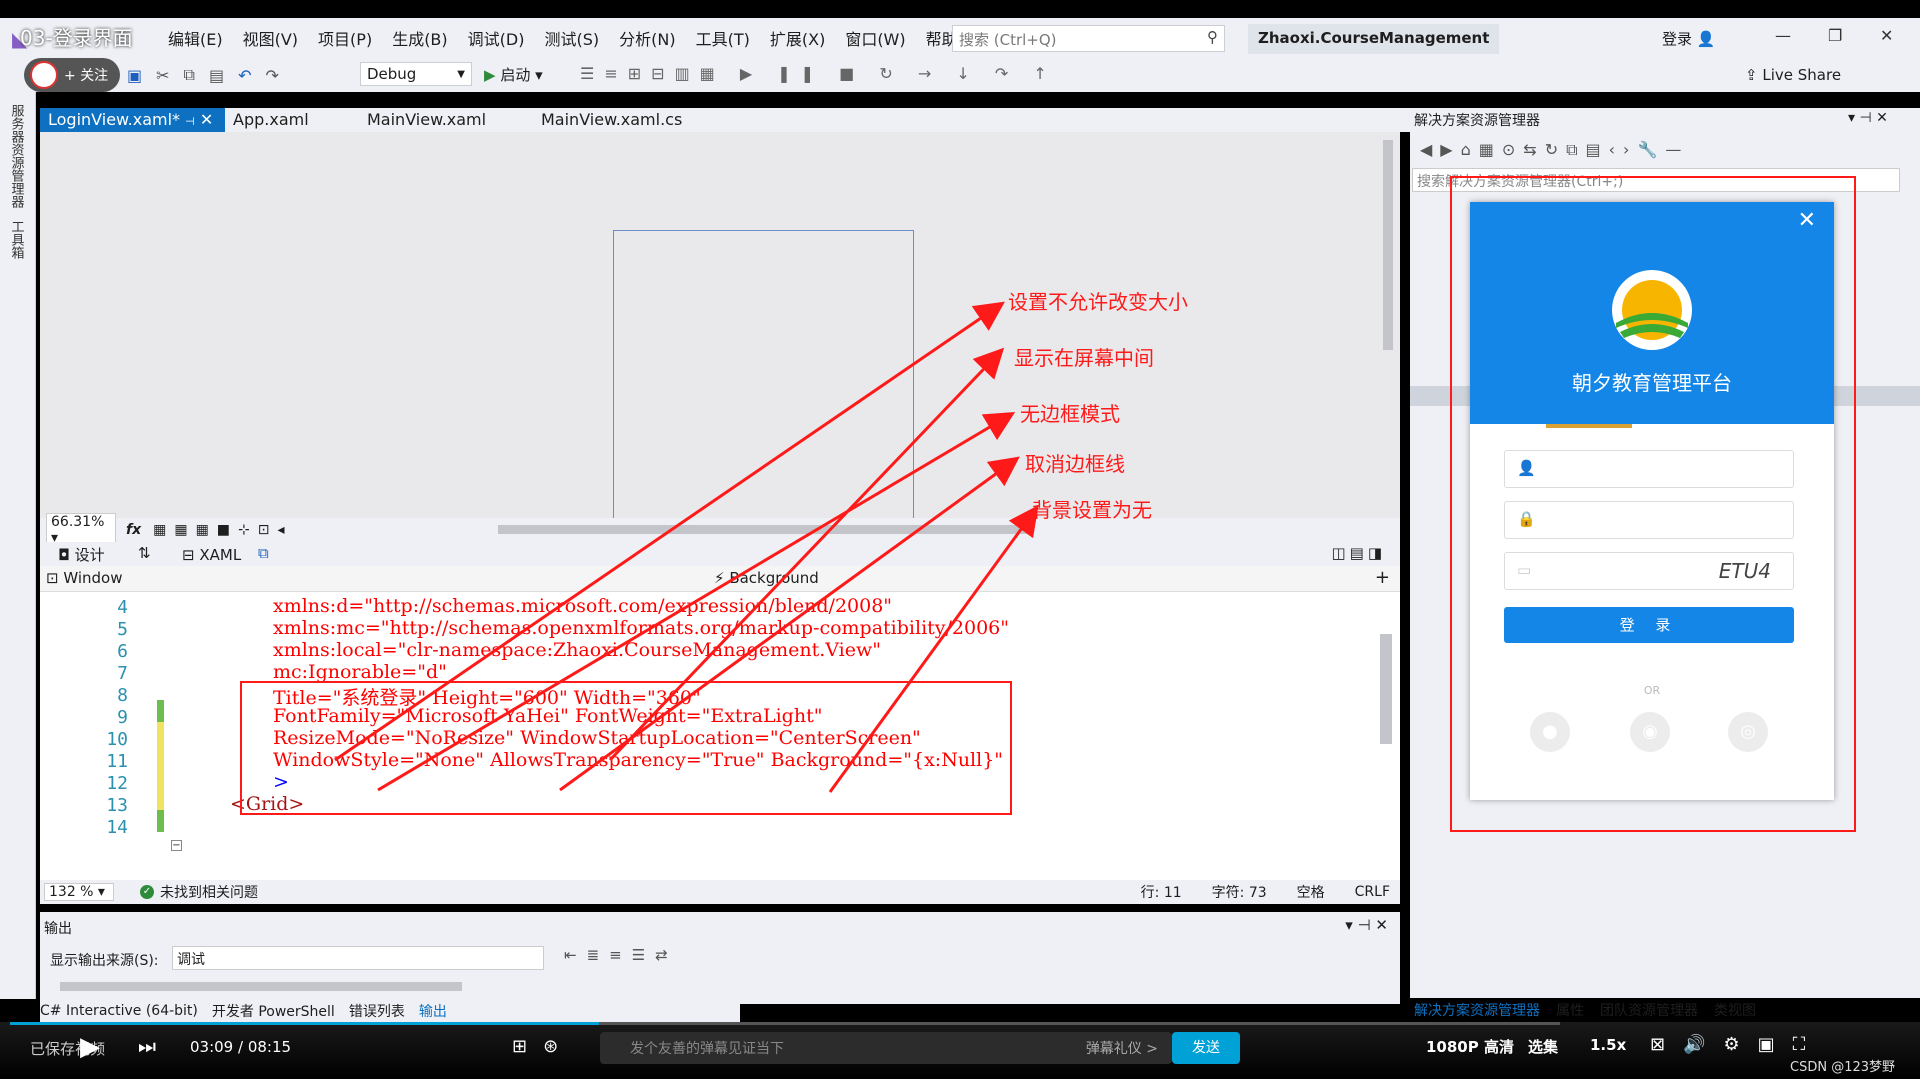  I want to click on copy-icon: ⧉, so click(189, 75).